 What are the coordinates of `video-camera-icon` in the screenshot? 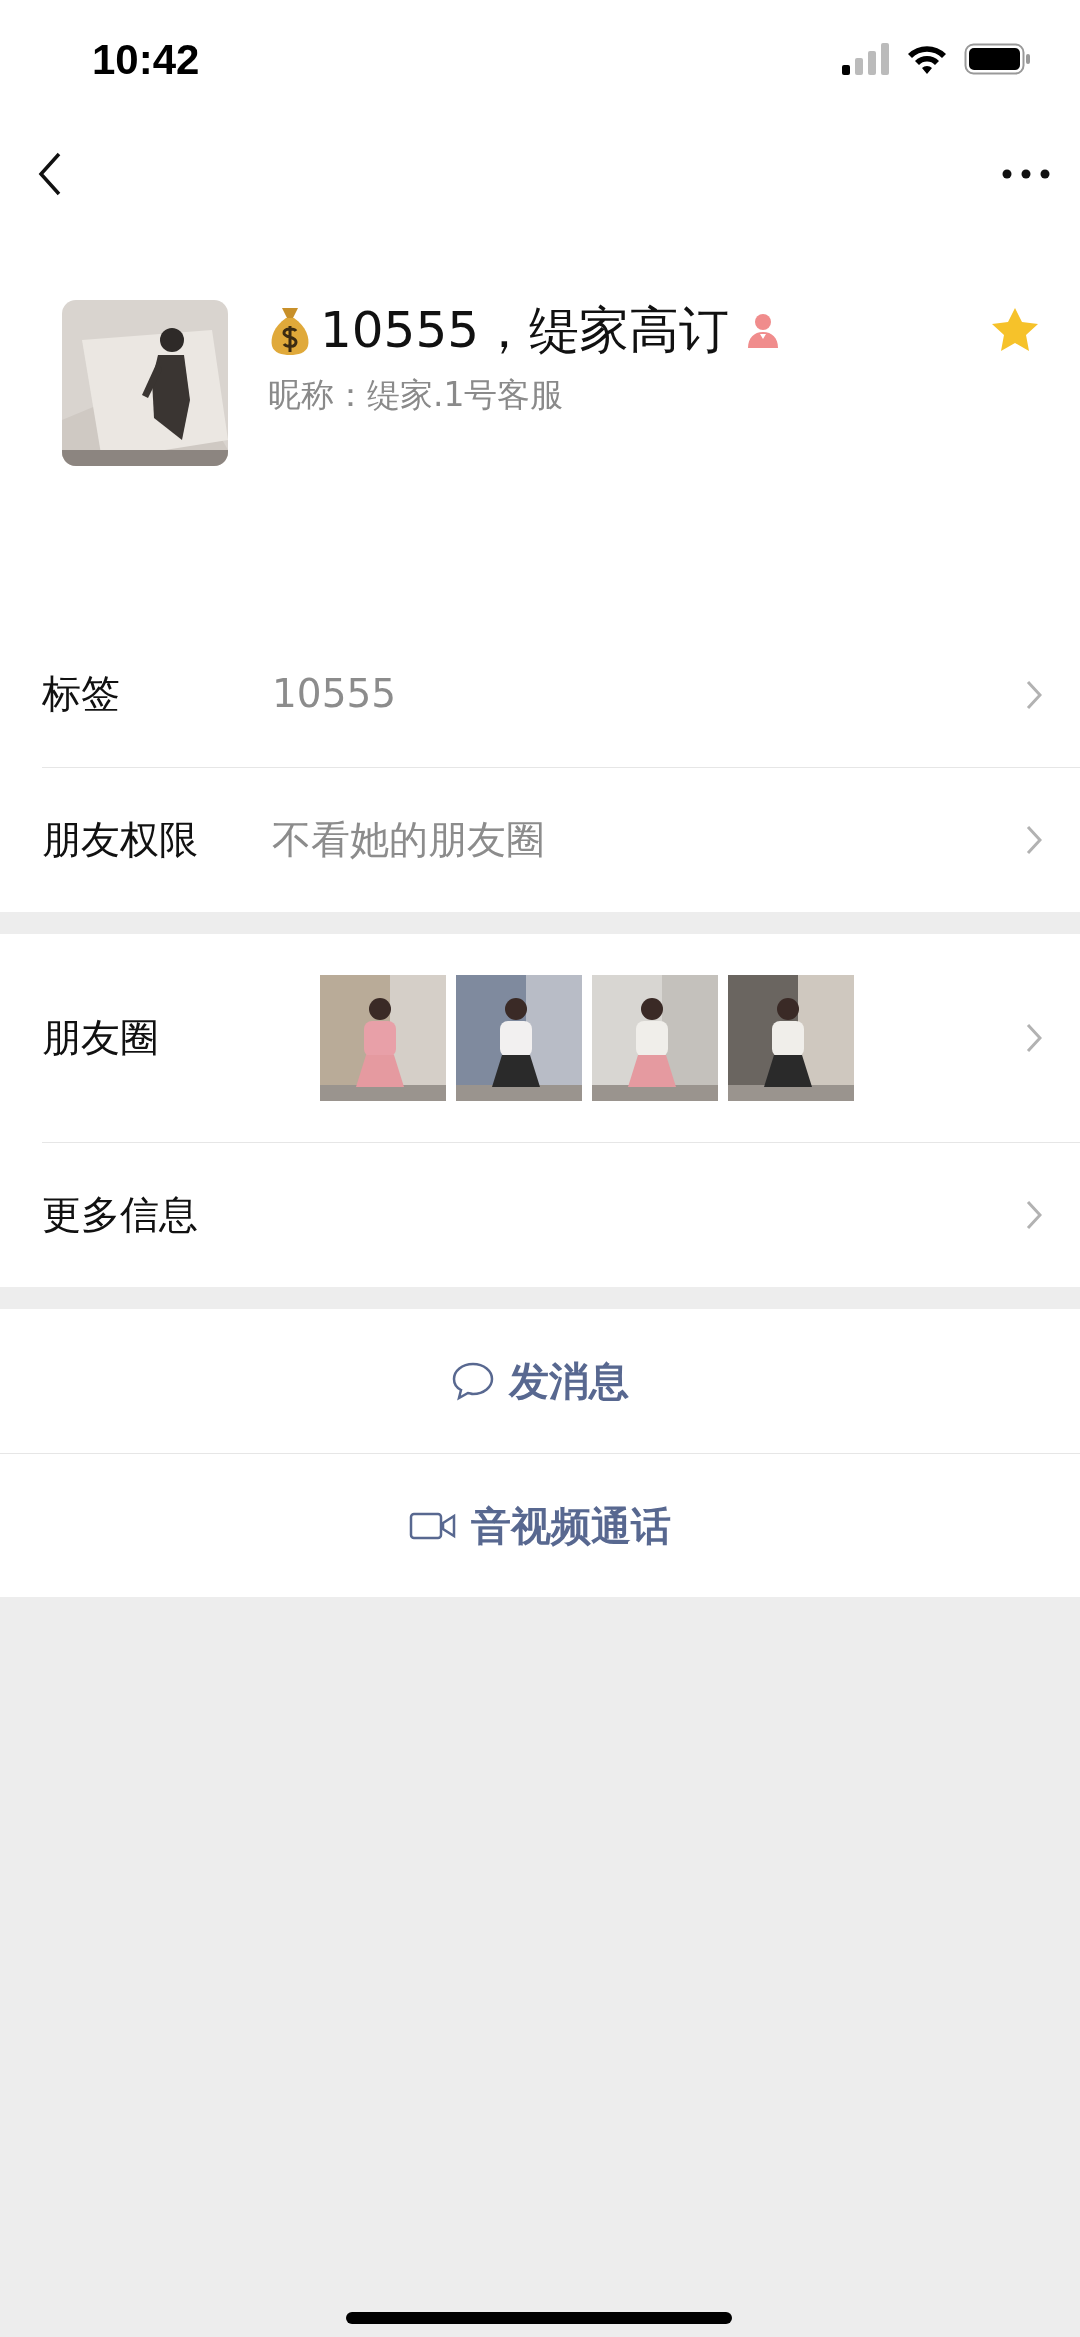 It's located at (433, 1525).